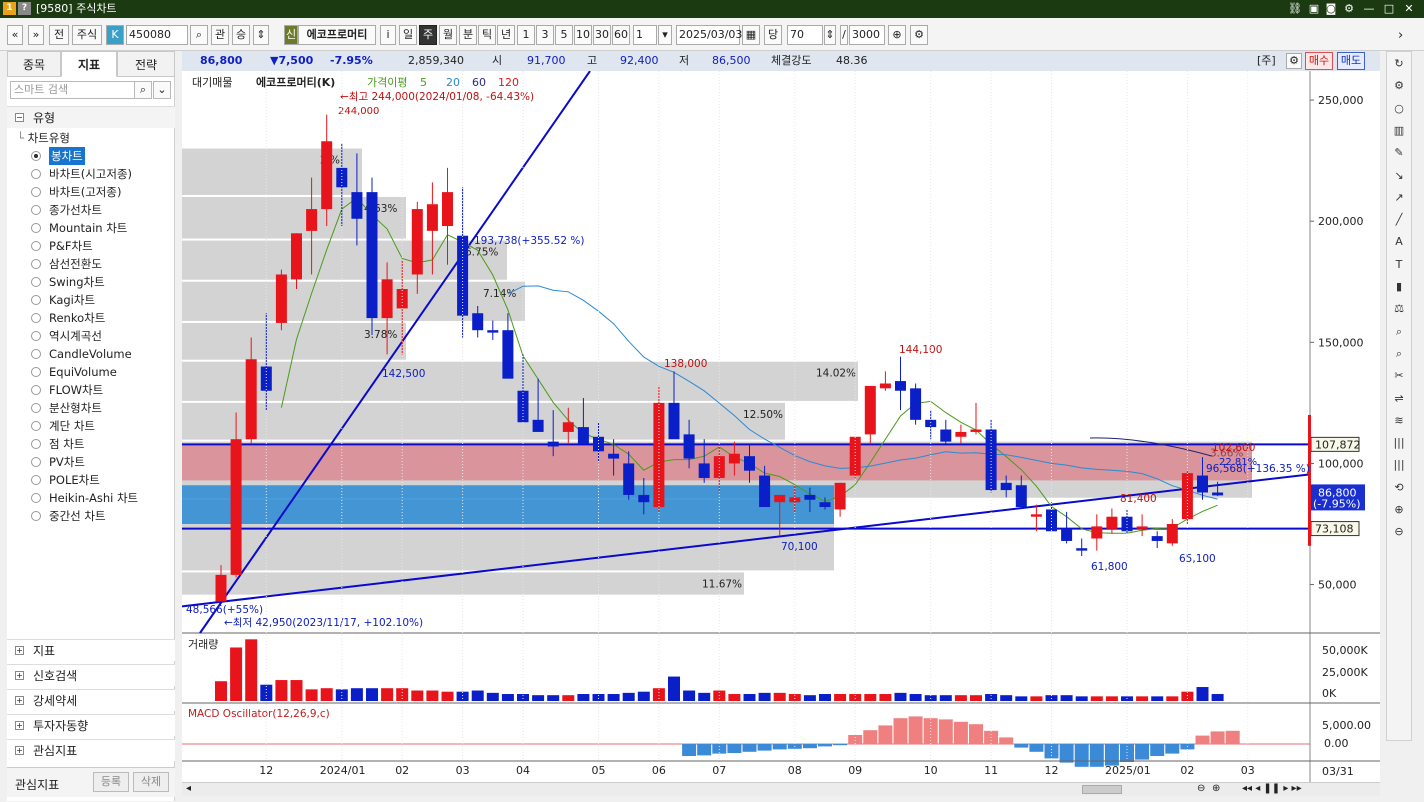  What do you see at coordinates (773, 35) in the screenshot?
I see `toolbar-item-29: 당` at bounding box center [773, 35].